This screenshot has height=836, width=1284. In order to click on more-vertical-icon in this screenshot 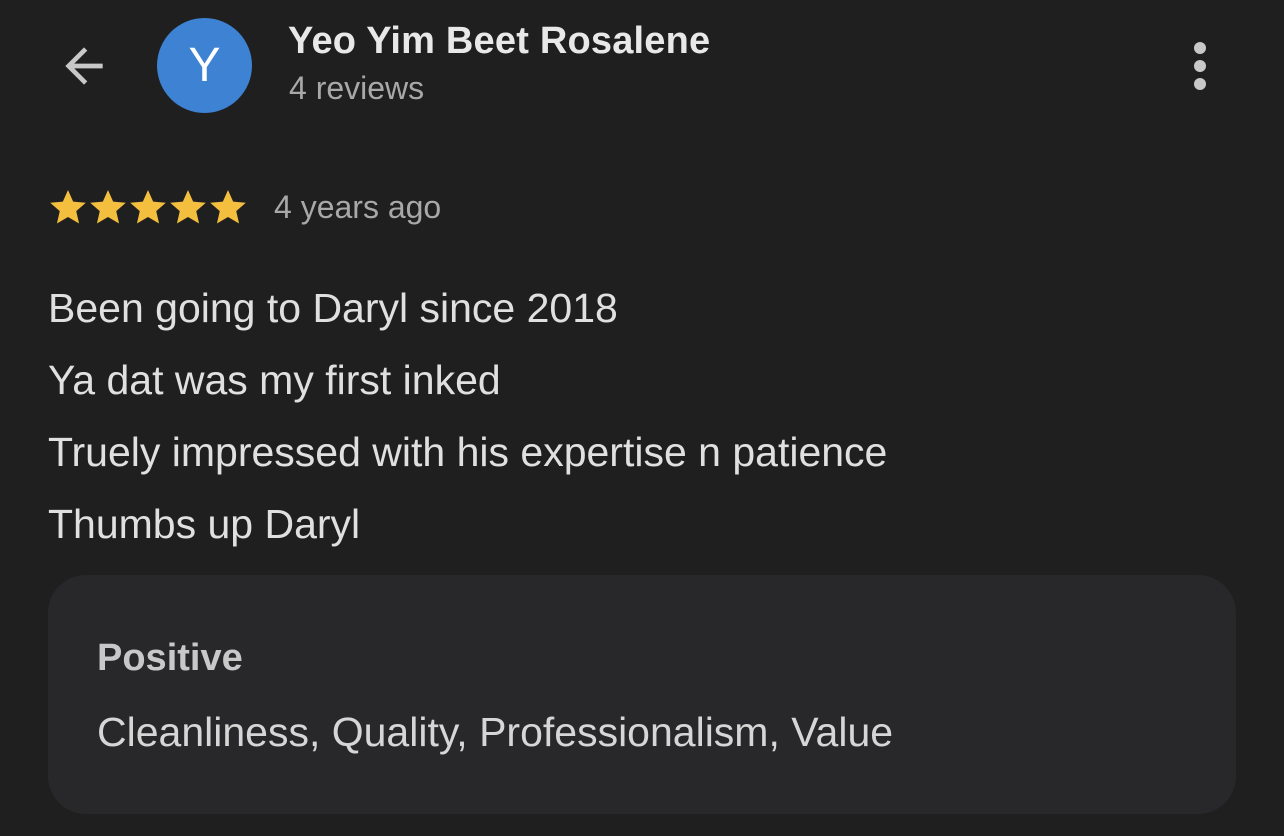, I will do `click(1200, 66)`.